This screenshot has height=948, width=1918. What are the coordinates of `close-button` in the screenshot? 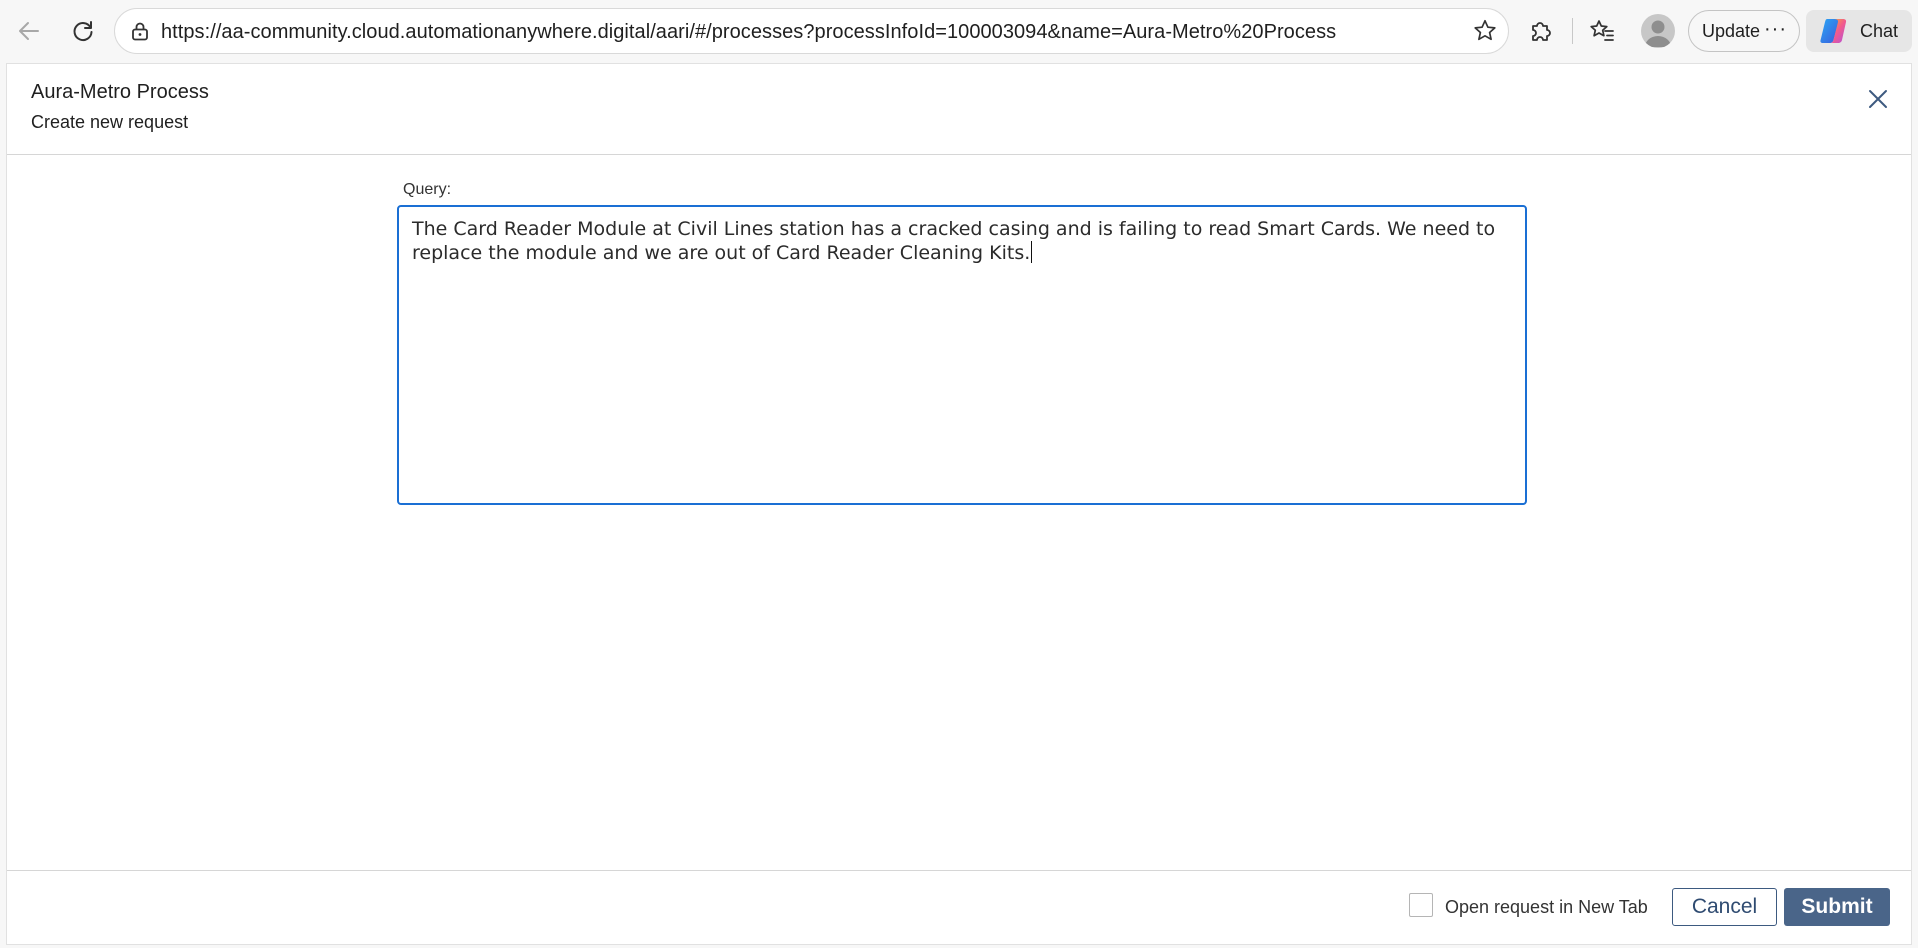 It's located at (1878, 99).